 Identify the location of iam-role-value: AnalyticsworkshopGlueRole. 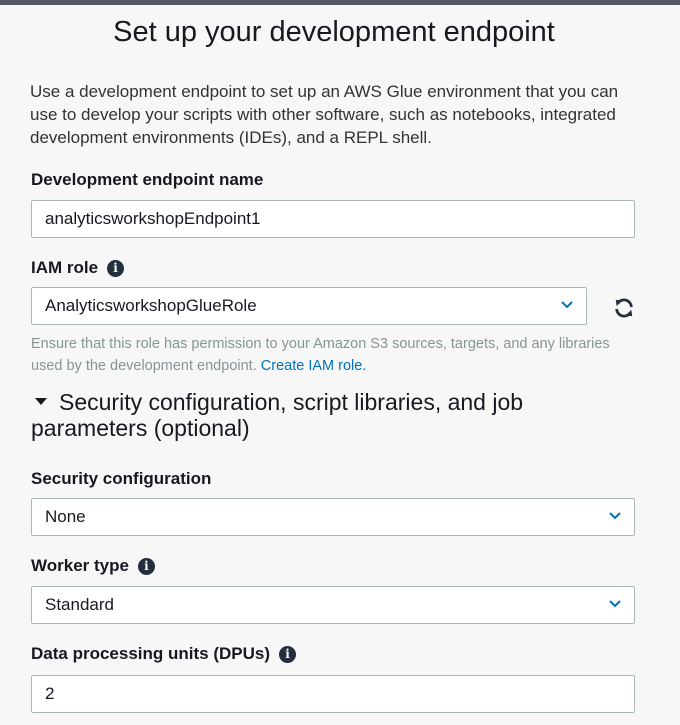
(151, 305).